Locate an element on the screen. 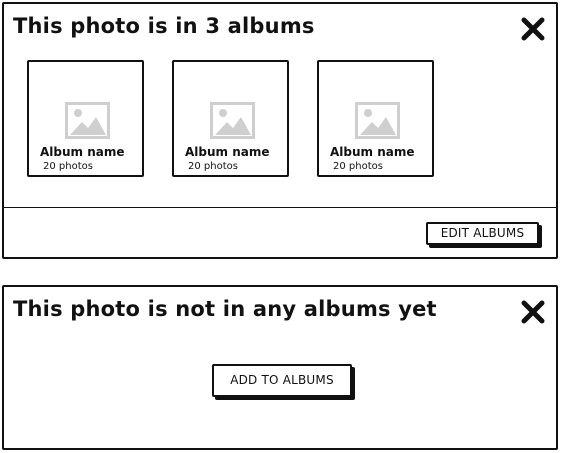  dialog-title: This photo is not in any albums yet is located at coordinates (225, 309).